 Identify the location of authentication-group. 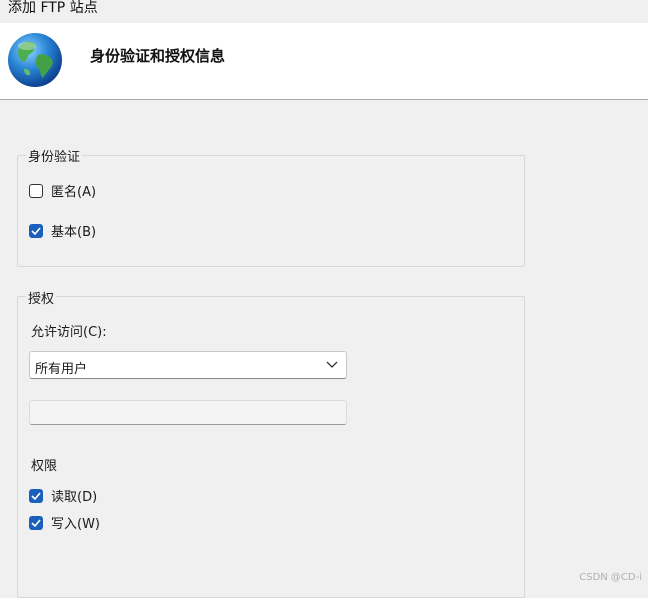
(271, 211).